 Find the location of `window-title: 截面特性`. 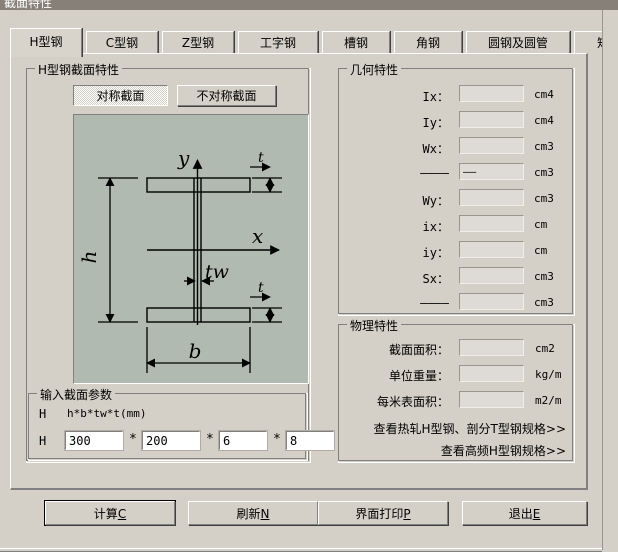

window-title: 截面特性 is located at coordinates (28, 5).